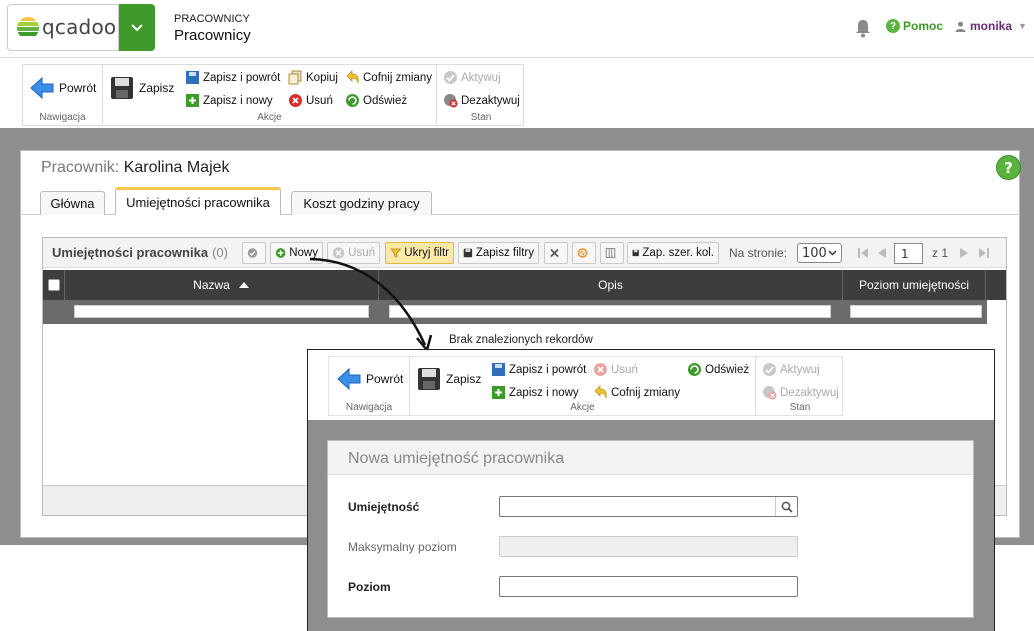  I want to click on first-page-icon, so click(863, 253).